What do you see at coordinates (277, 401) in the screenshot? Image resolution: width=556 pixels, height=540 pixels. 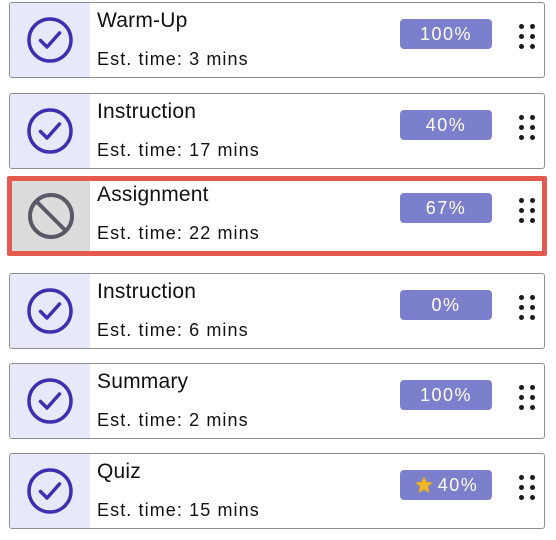 I see `lesson-card: Summary Est. time: 2 mins 100%` at bounding box center [277, 401].